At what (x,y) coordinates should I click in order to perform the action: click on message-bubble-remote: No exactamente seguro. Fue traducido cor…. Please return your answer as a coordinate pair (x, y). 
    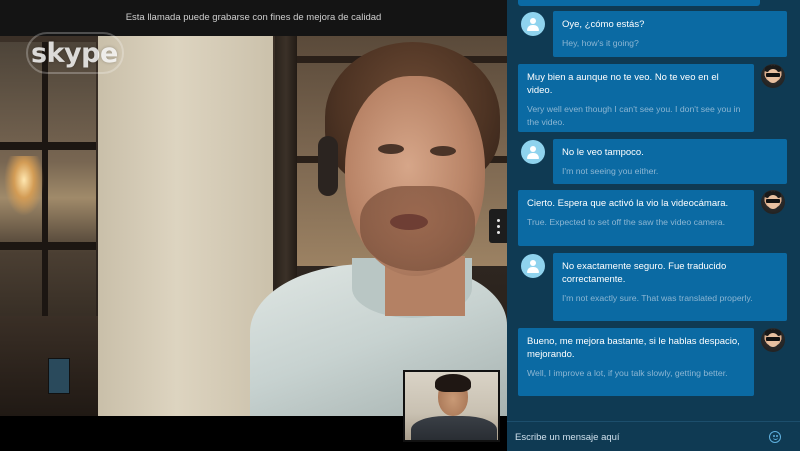
    Looking at the image, I should click on (670, 287).